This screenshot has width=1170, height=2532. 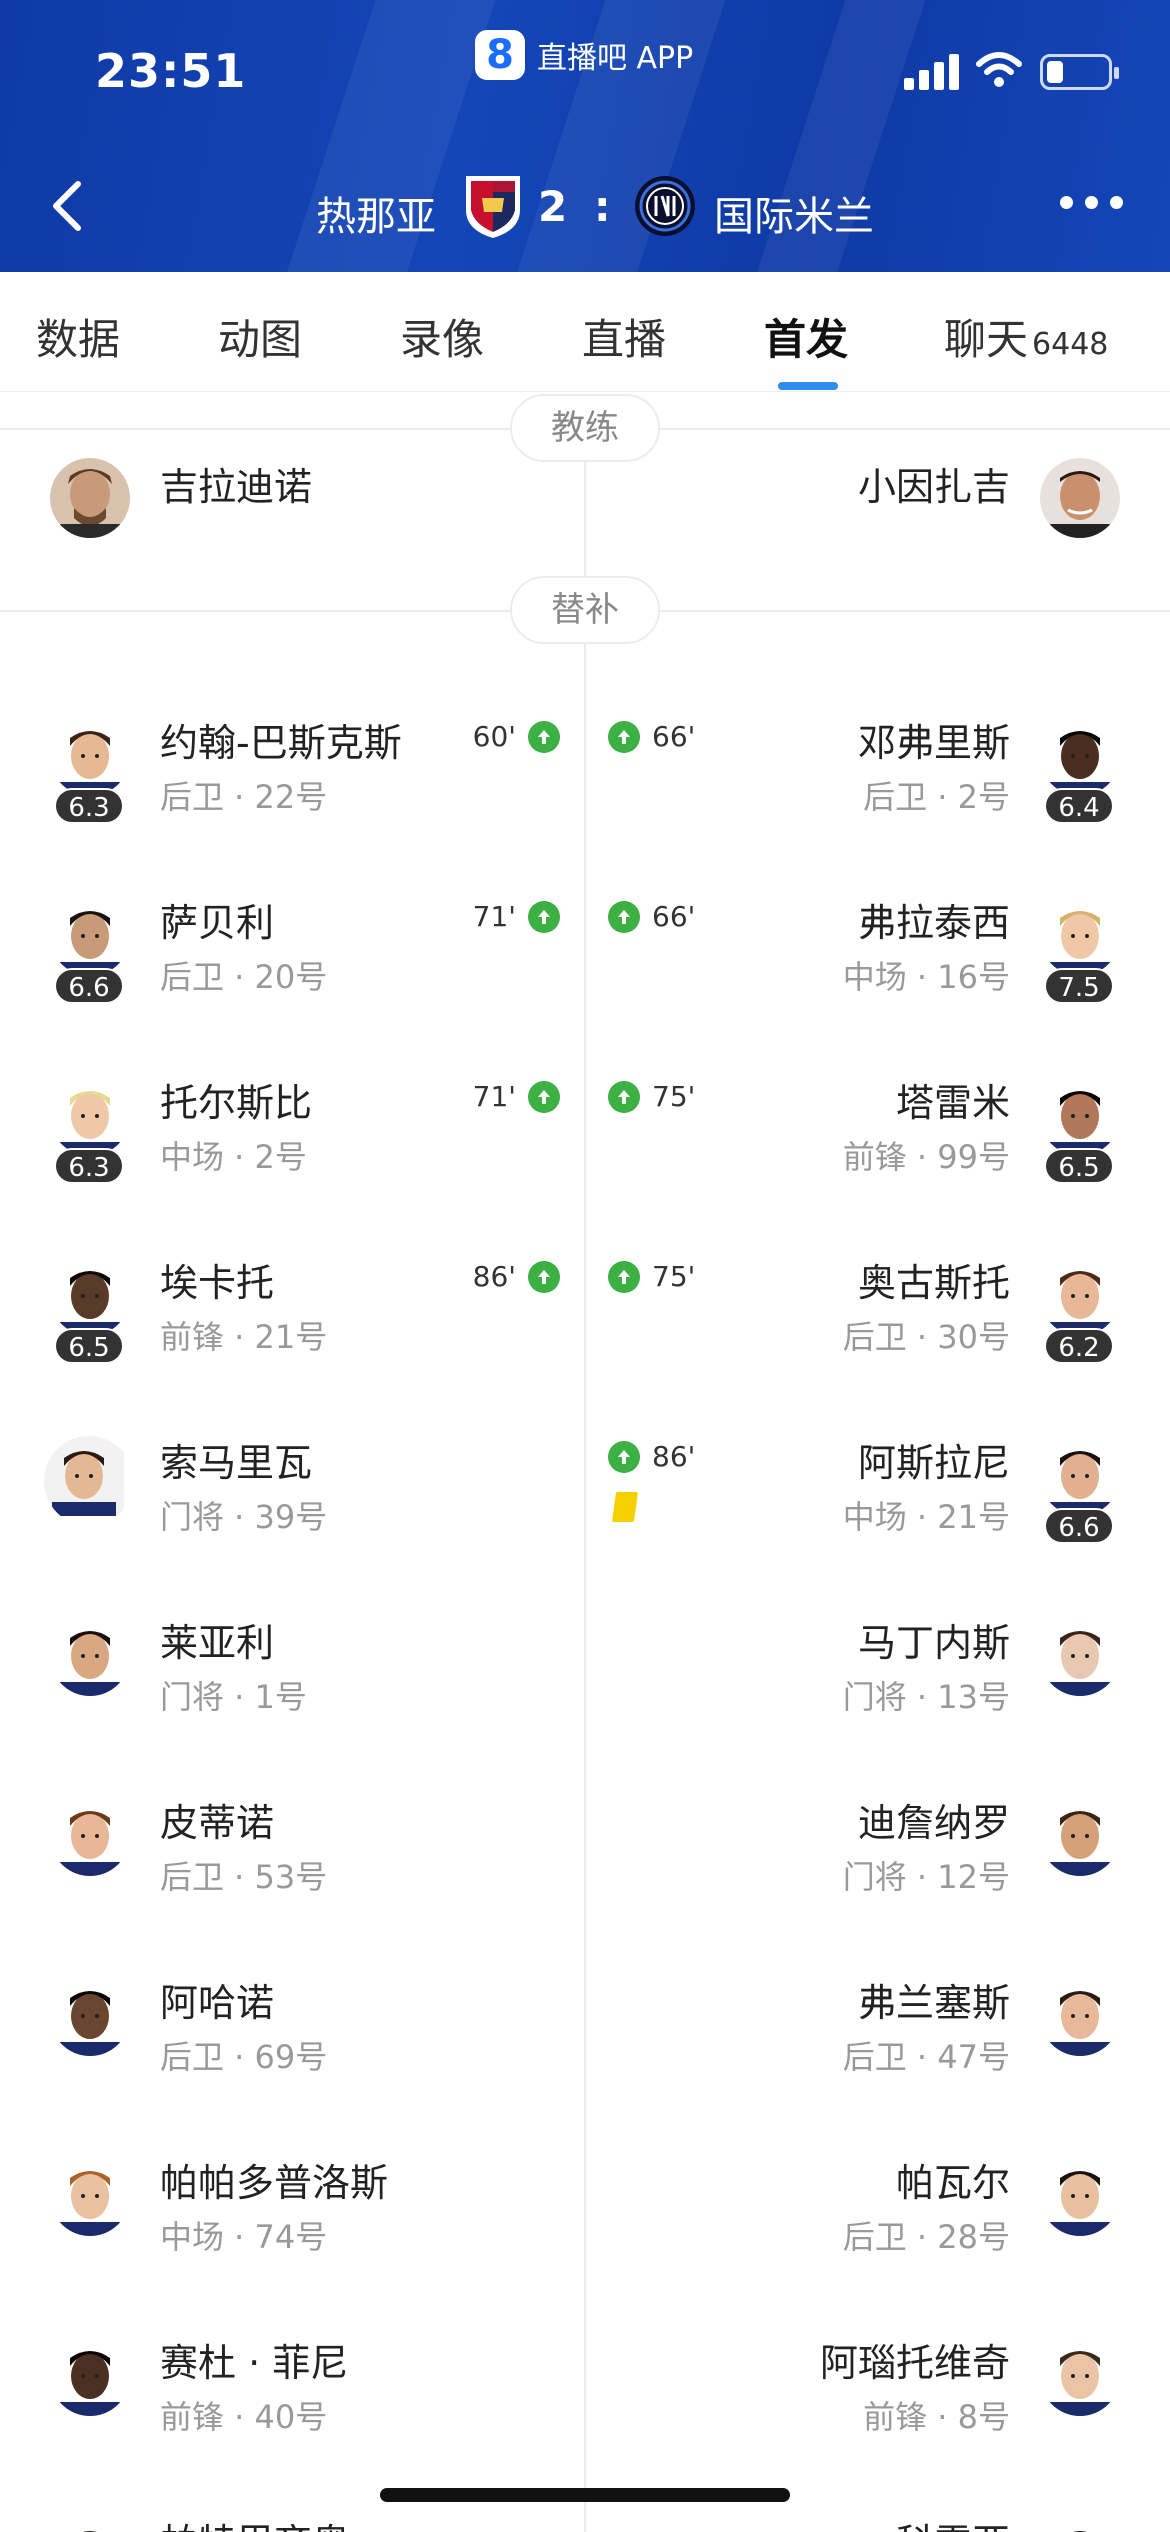 I want to click on app-logo-icon: 8, so click(x=500, y=55).